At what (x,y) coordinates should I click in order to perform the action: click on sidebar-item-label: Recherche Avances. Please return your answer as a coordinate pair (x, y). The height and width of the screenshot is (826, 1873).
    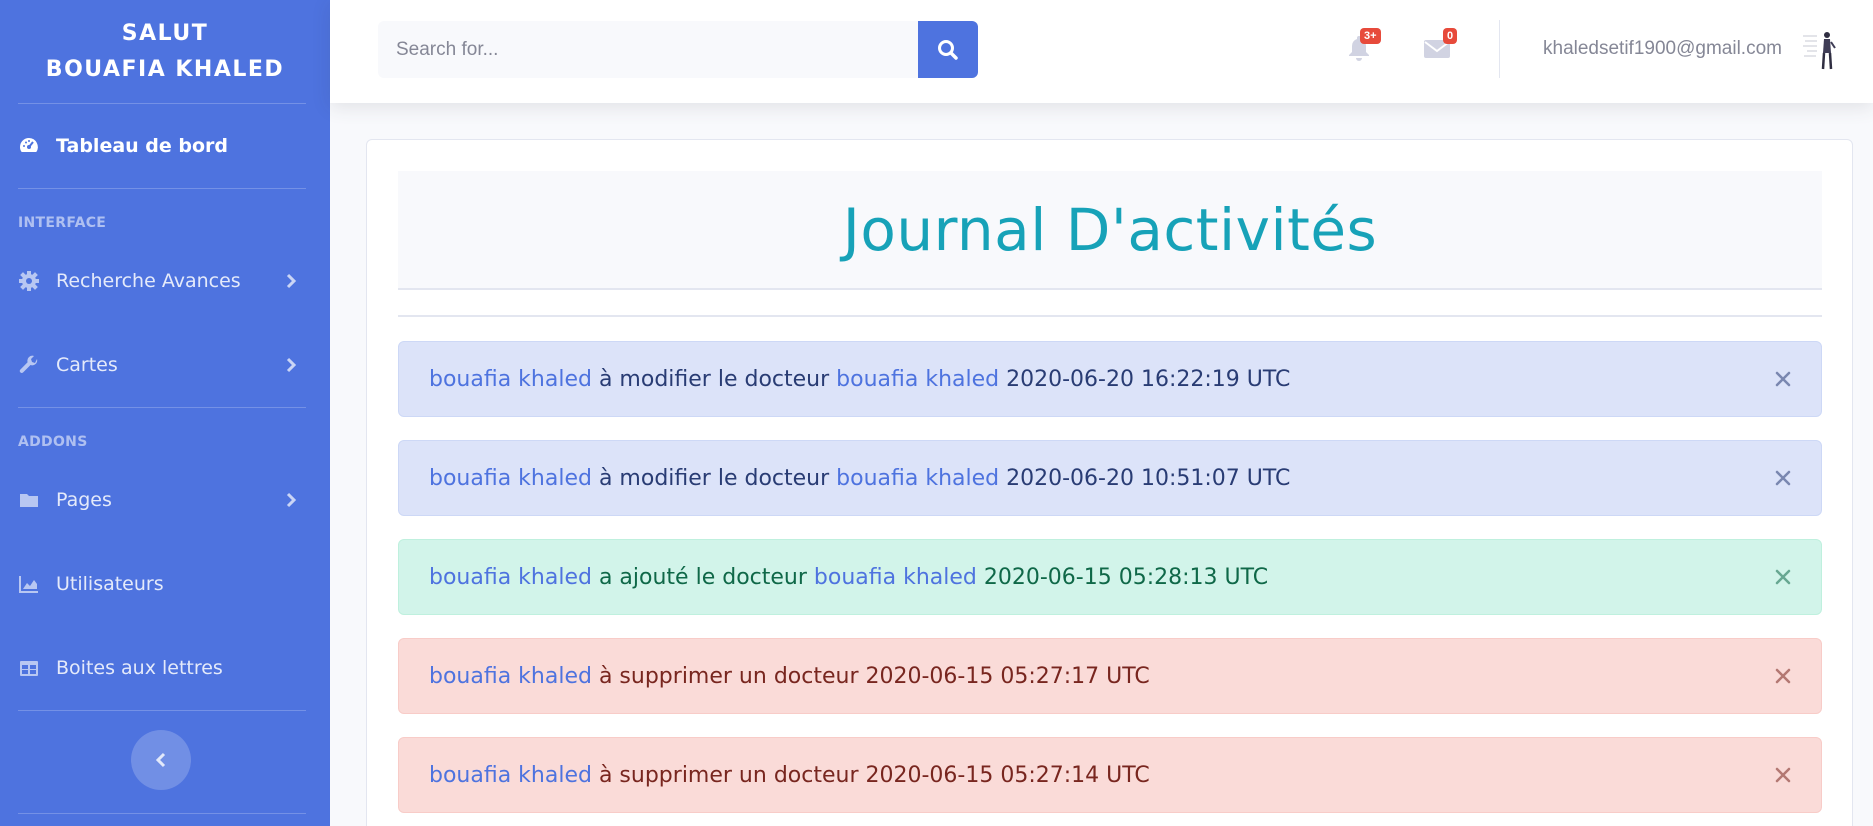
    Looking at the image, I should click on (148, 281).